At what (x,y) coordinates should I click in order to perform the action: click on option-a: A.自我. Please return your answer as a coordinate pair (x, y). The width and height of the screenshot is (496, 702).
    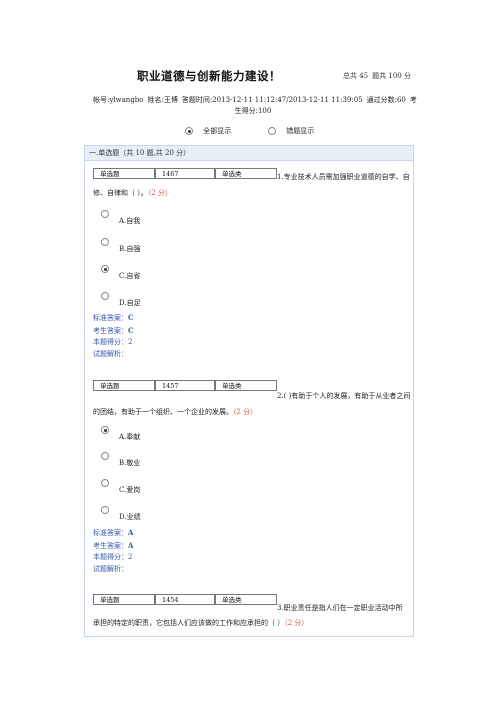
    Looking at the image, I should click on (120, 217).